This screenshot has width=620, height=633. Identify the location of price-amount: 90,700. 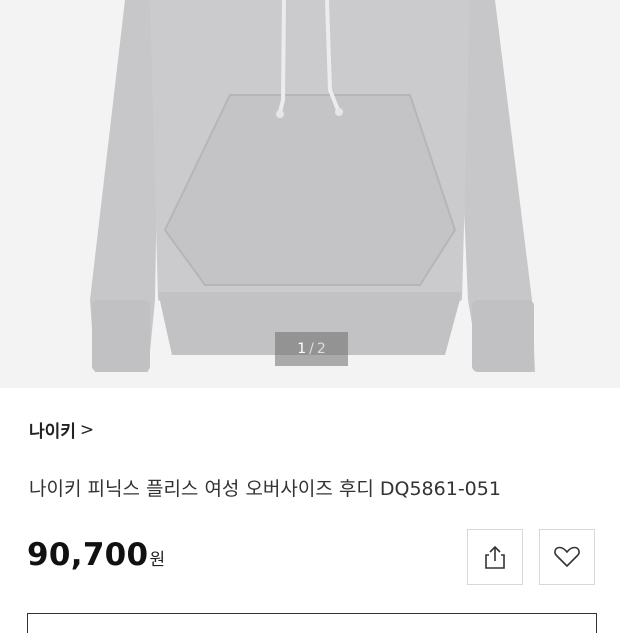
(88, 555).